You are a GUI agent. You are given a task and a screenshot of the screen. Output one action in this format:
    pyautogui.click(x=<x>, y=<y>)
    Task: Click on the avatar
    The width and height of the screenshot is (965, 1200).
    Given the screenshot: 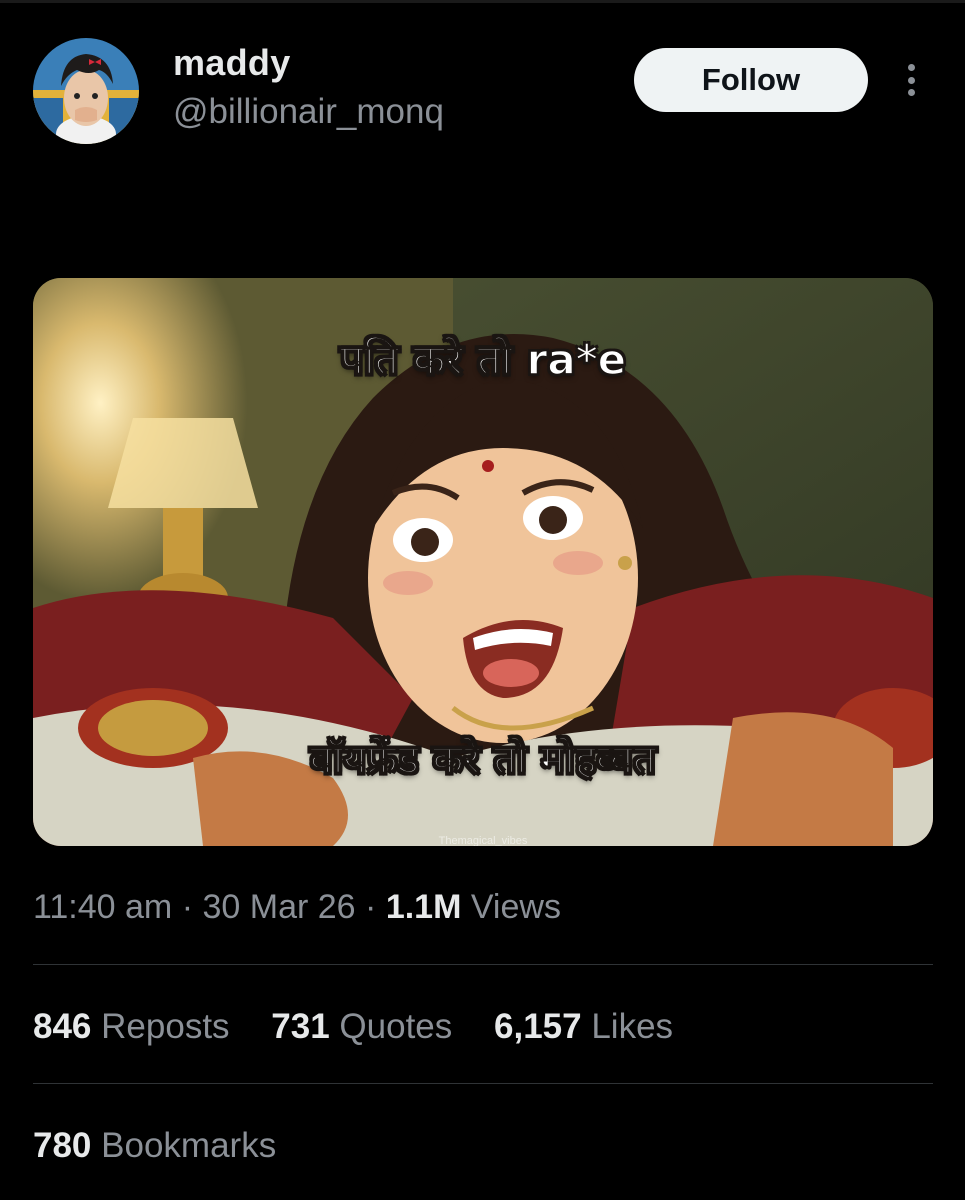 What is the action you would take?
    pyautogui.click(x=86, y=91)
    